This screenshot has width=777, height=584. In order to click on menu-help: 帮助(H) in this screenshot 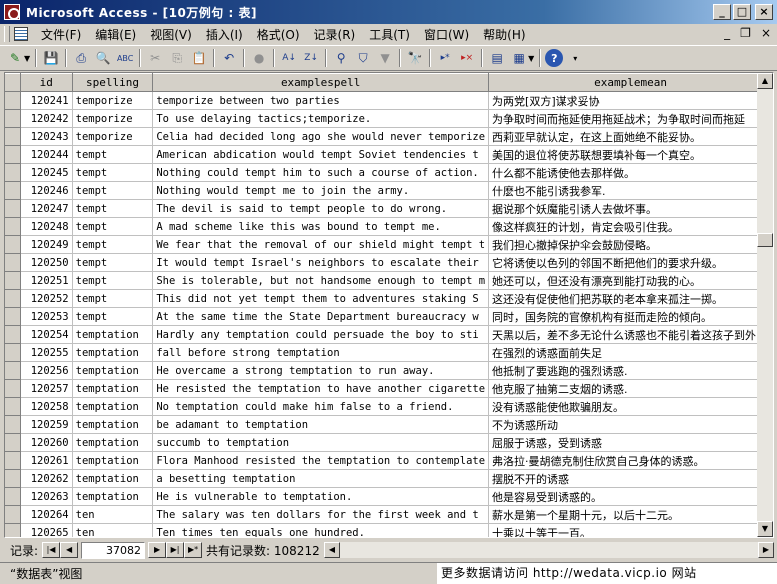, I will do `click(504, 34)`.